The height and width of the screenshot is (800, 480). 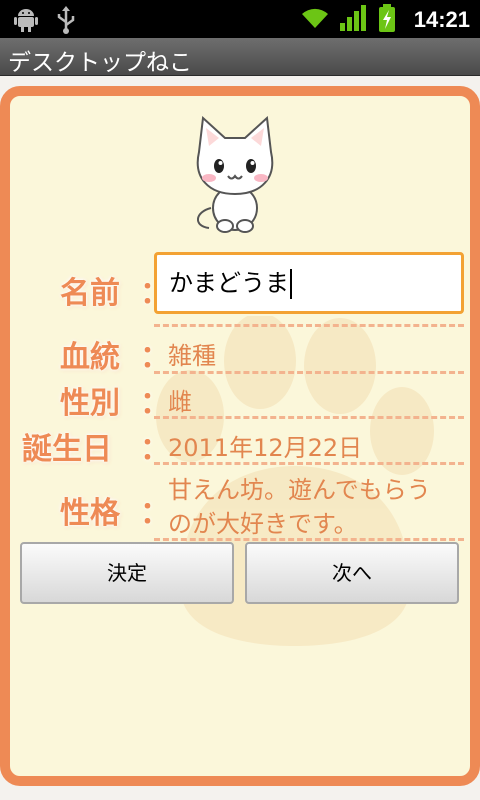 I want to click on status-bar: 14:21, so click(x=240, y=19).